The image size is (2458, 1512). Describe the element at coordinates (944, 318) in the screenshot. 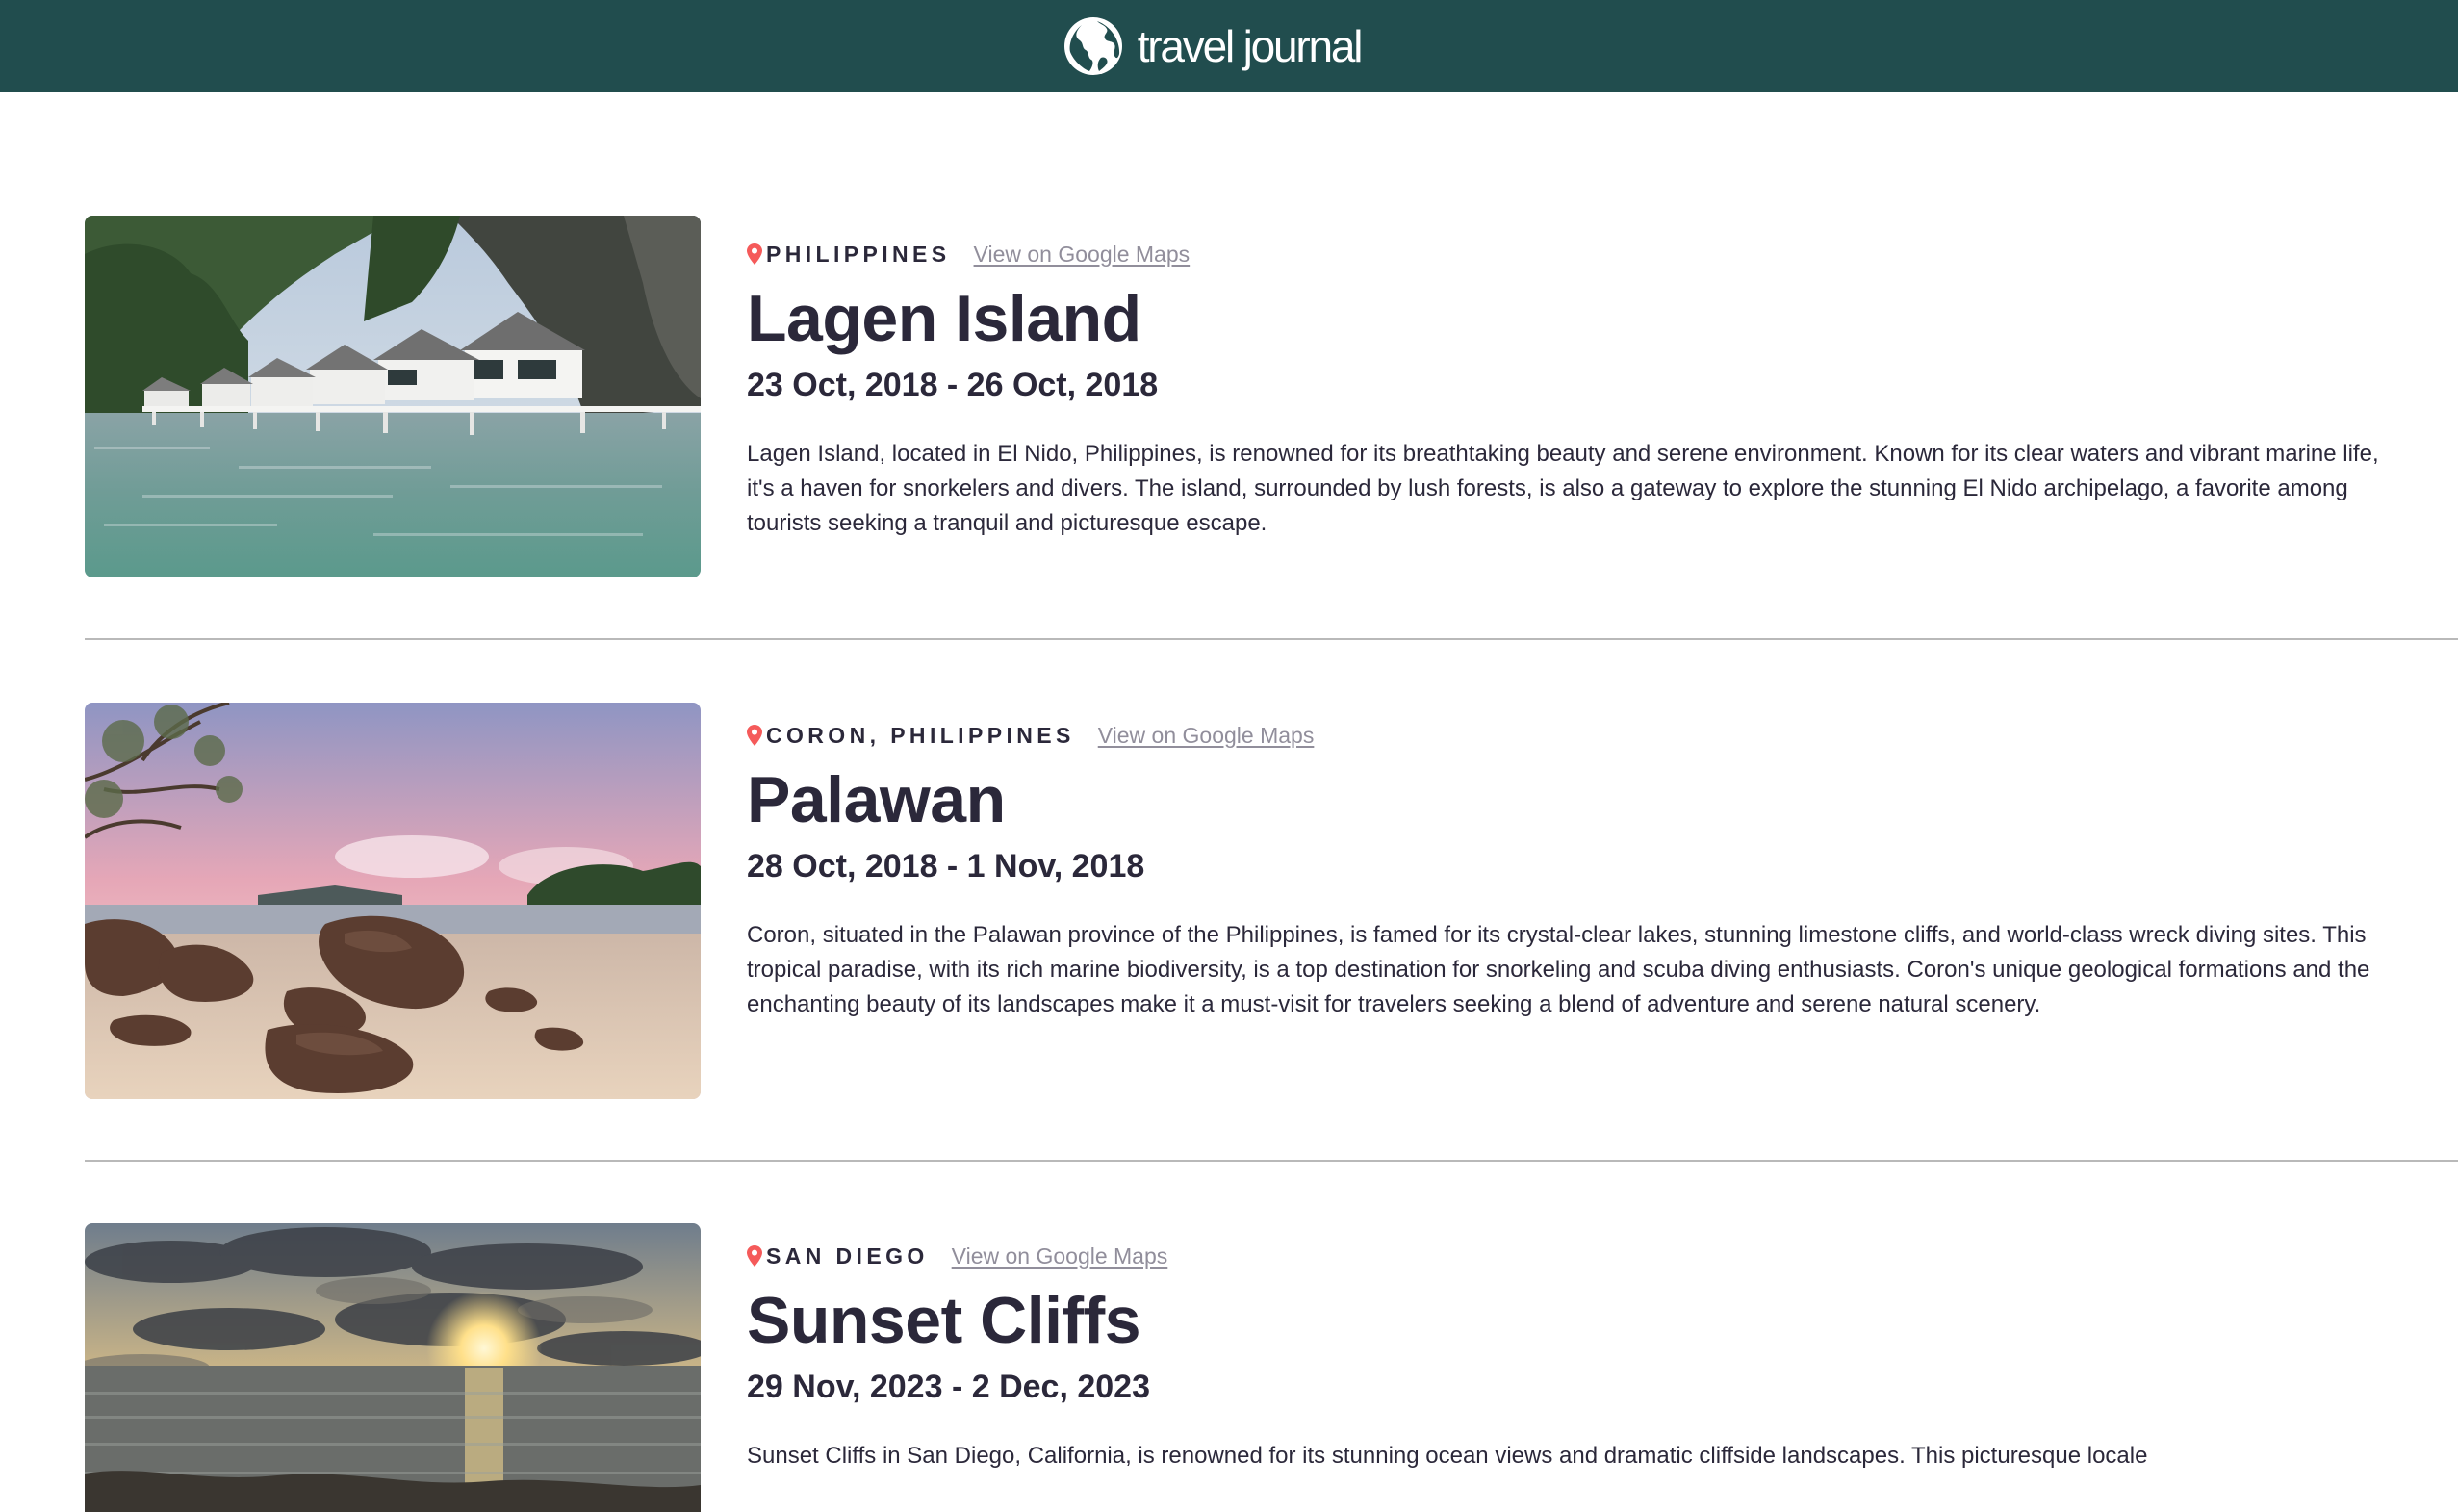

I see `entry-title: Lagen Island` at that location.